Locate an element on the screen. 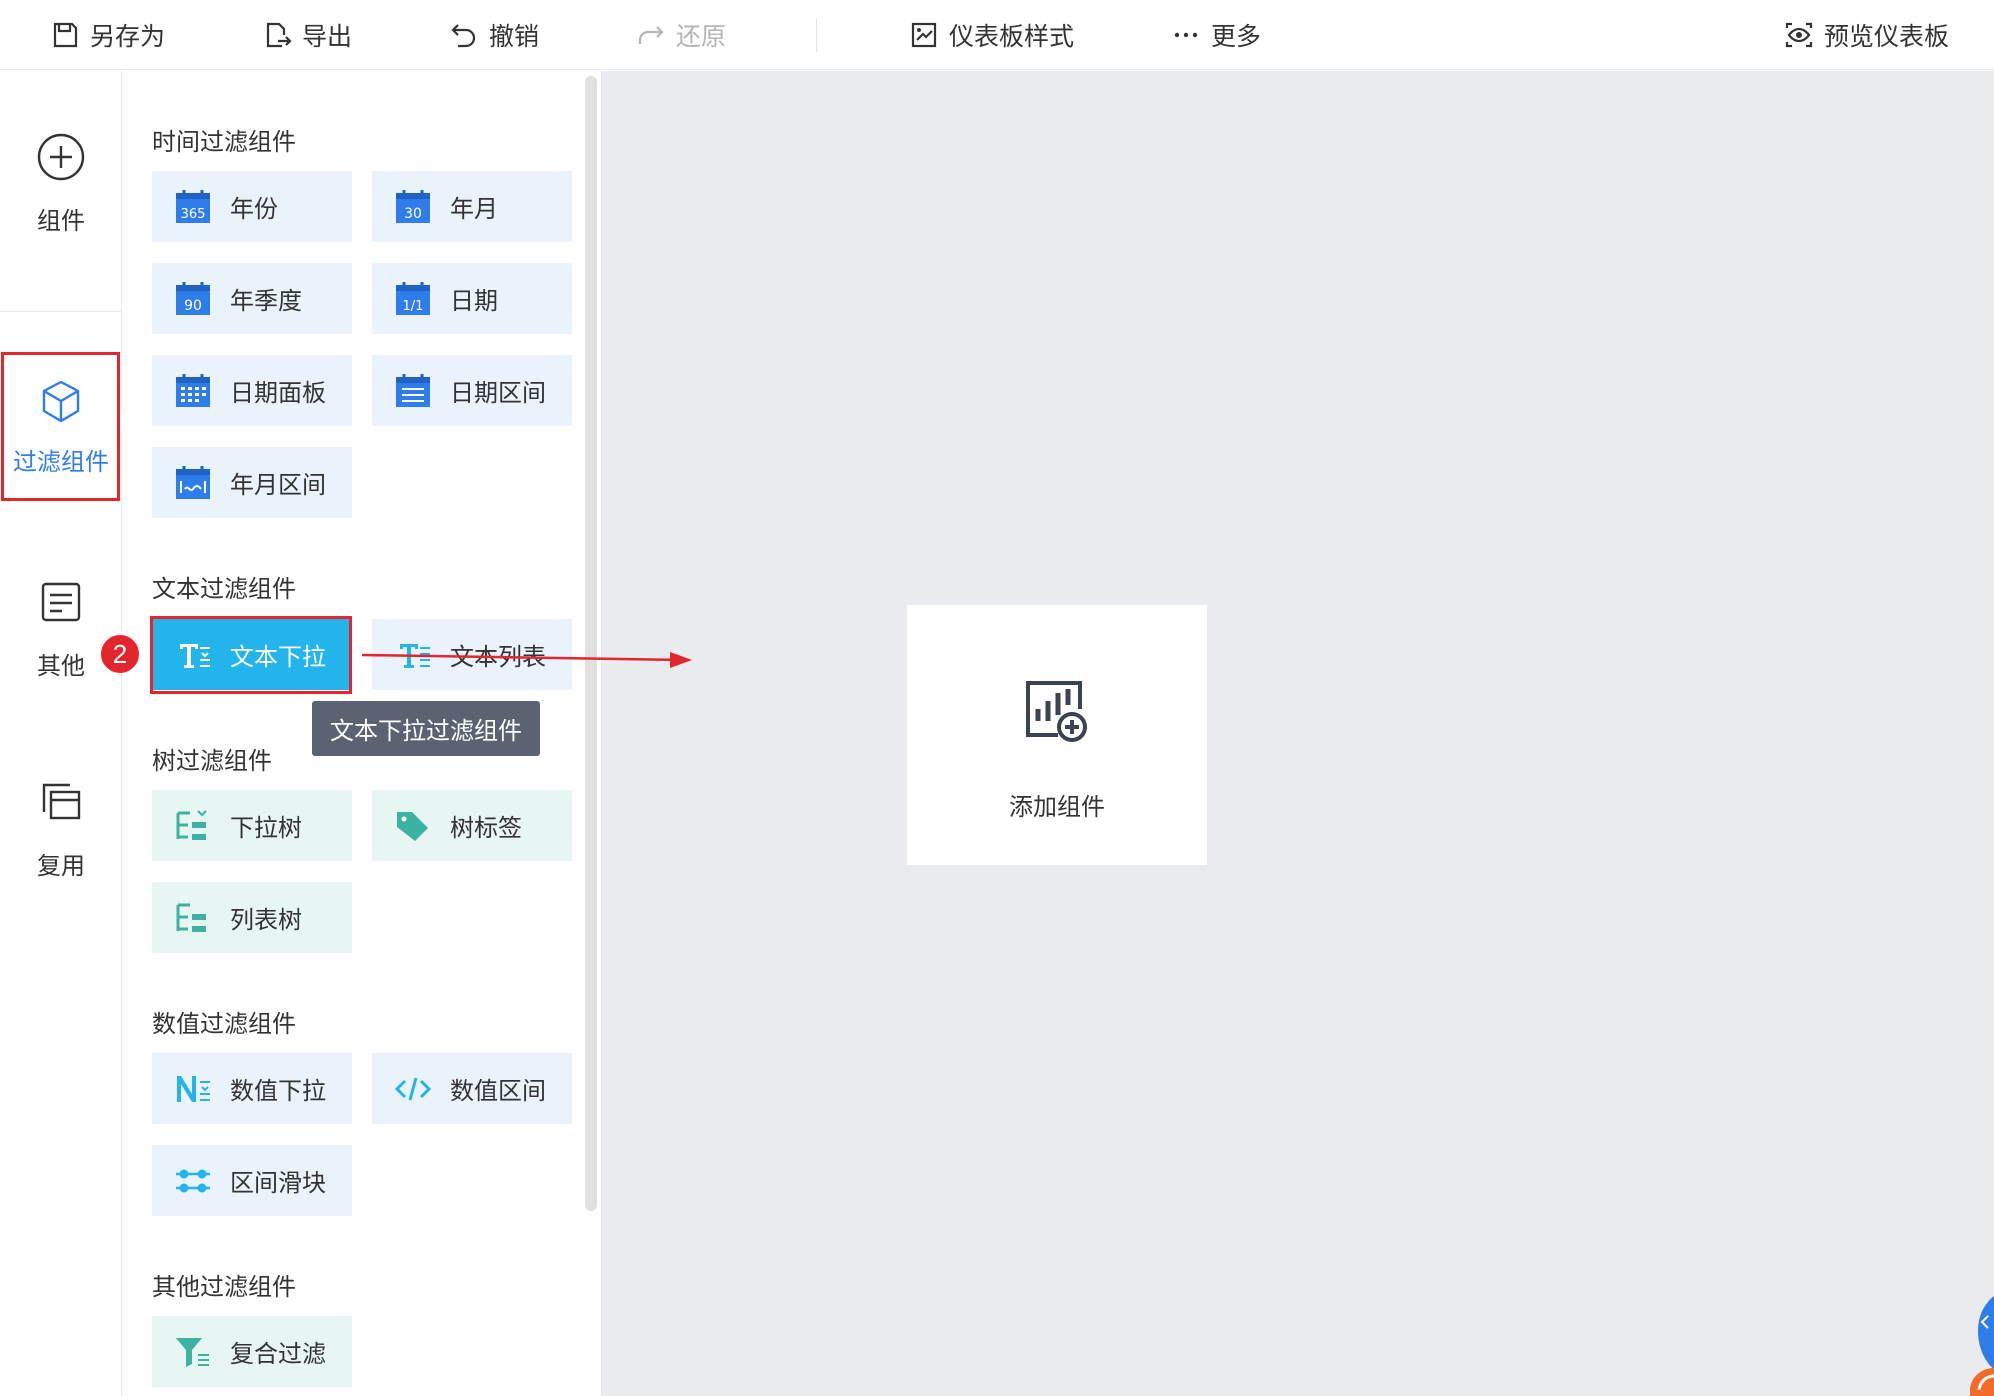  tile-dropdown-tree: 下拉树 is located at coordinates (252, 825).